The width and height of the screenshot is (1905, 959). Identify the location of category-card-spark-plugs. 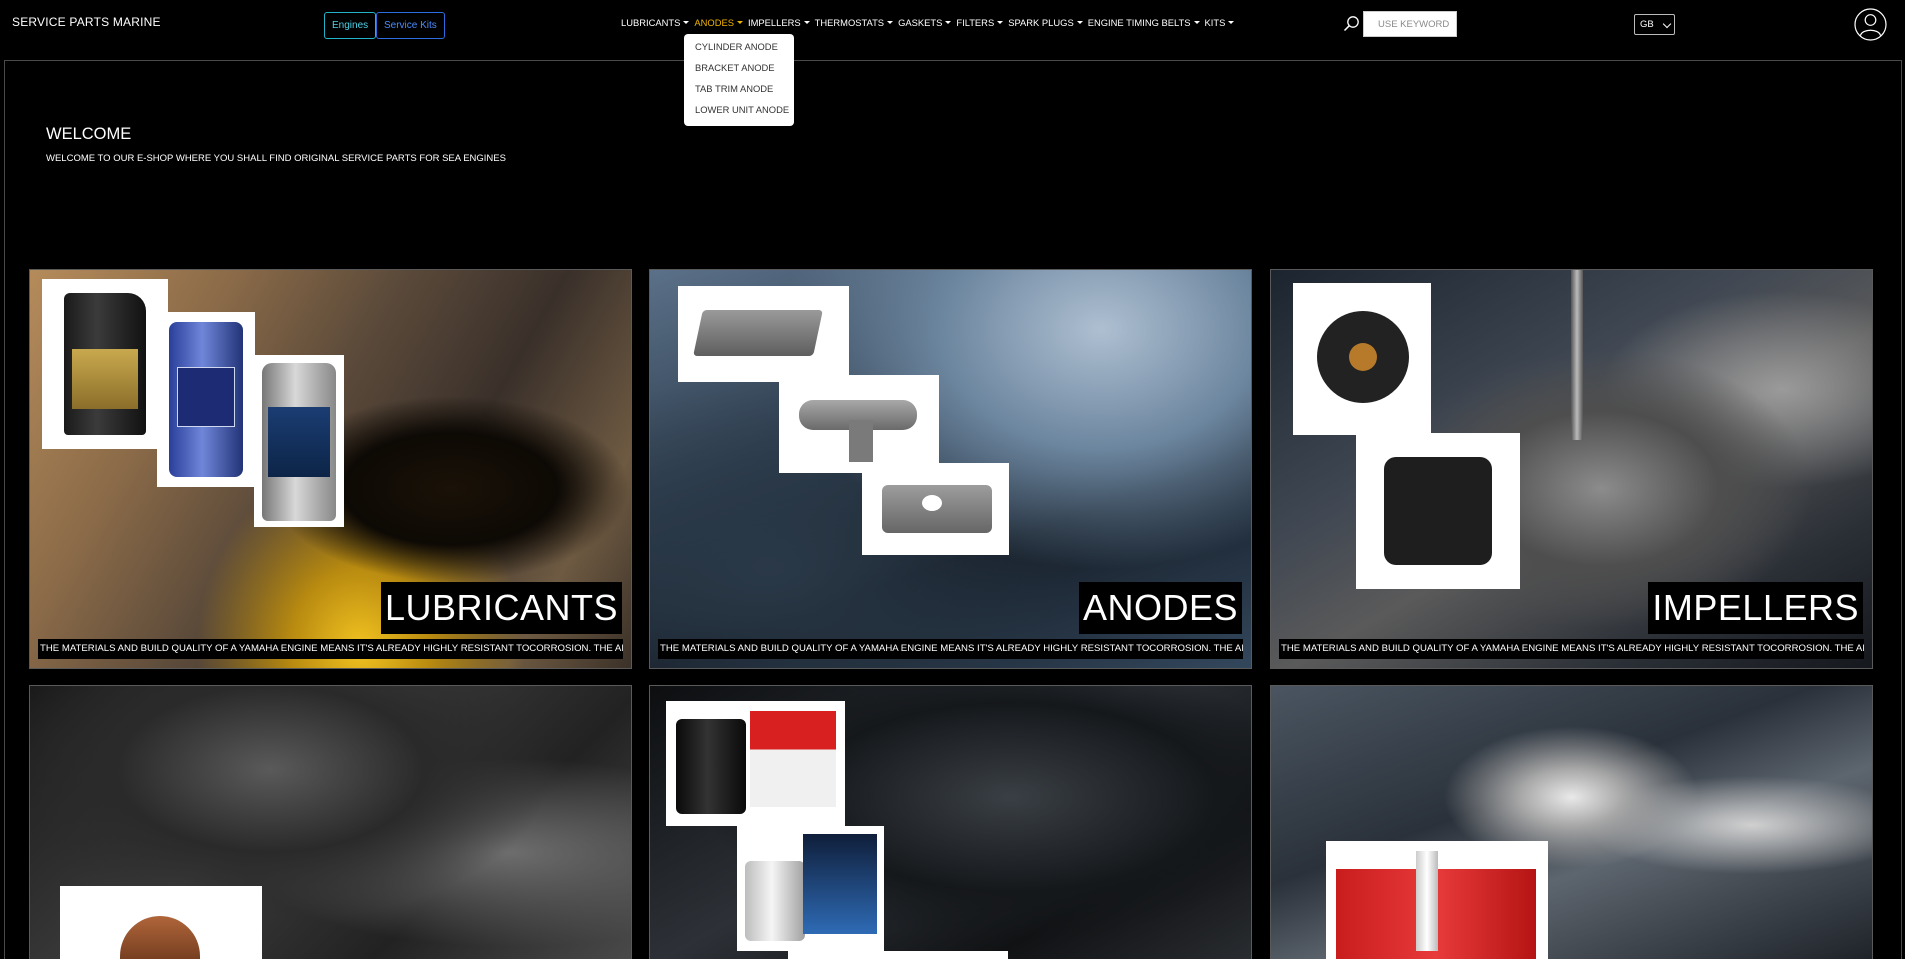
(1571, 822).